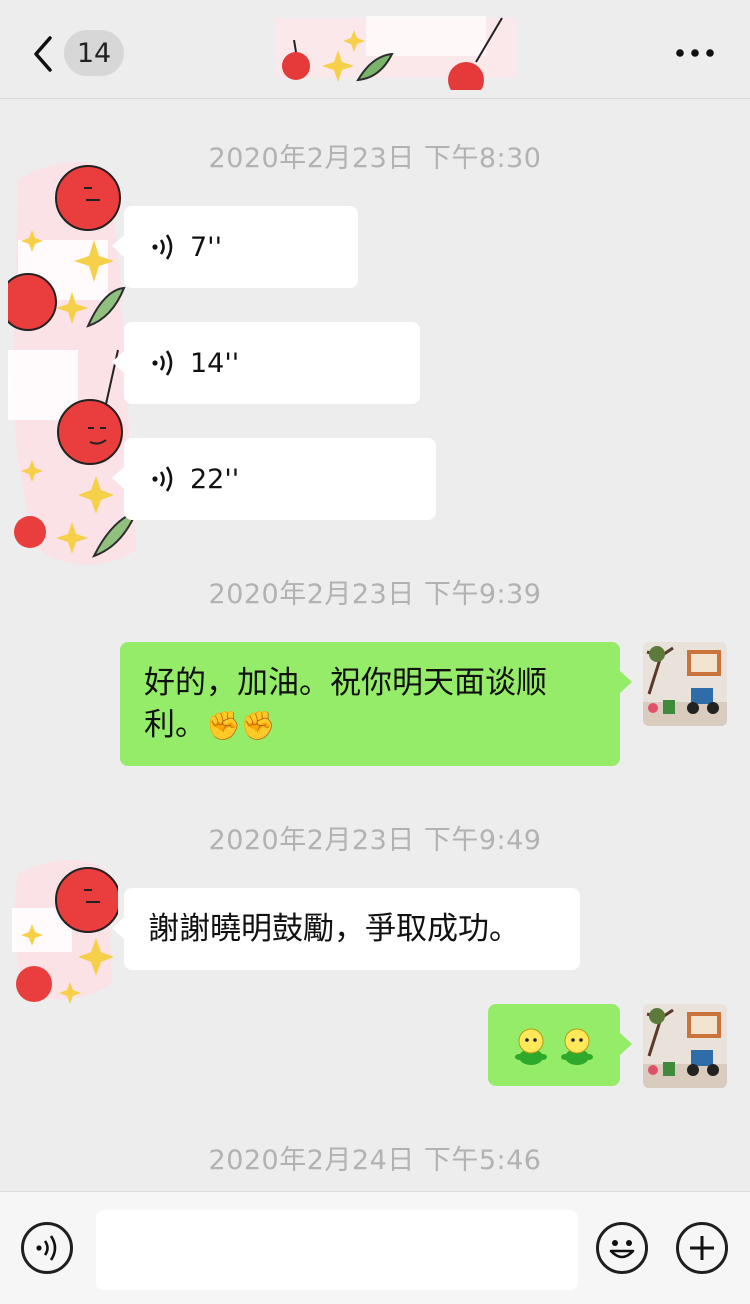 Image resolution: width=750 pixels, height=1304 pixels. Describe the element at coordinates (560, 1045) in the screenshot. I see `outgoing-emoji-message` at that location.